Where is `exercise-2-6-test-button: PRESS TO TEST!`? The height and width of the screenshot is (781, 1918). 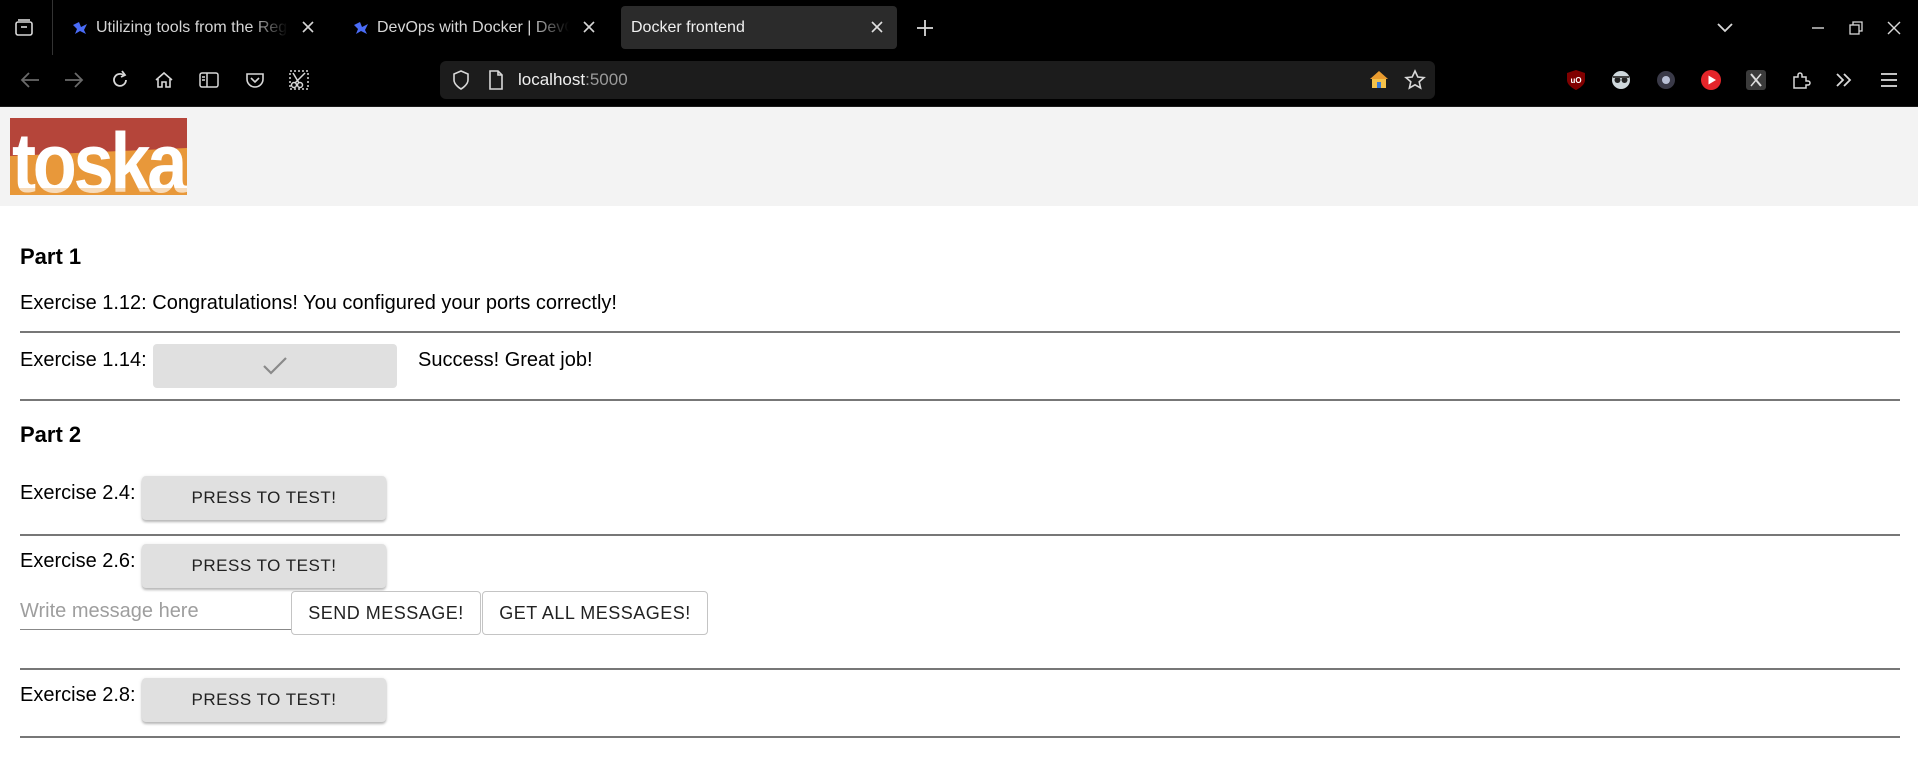 exercise-2-6-test-button: PRESS TO TEST! is located at coordinates (264, 566).